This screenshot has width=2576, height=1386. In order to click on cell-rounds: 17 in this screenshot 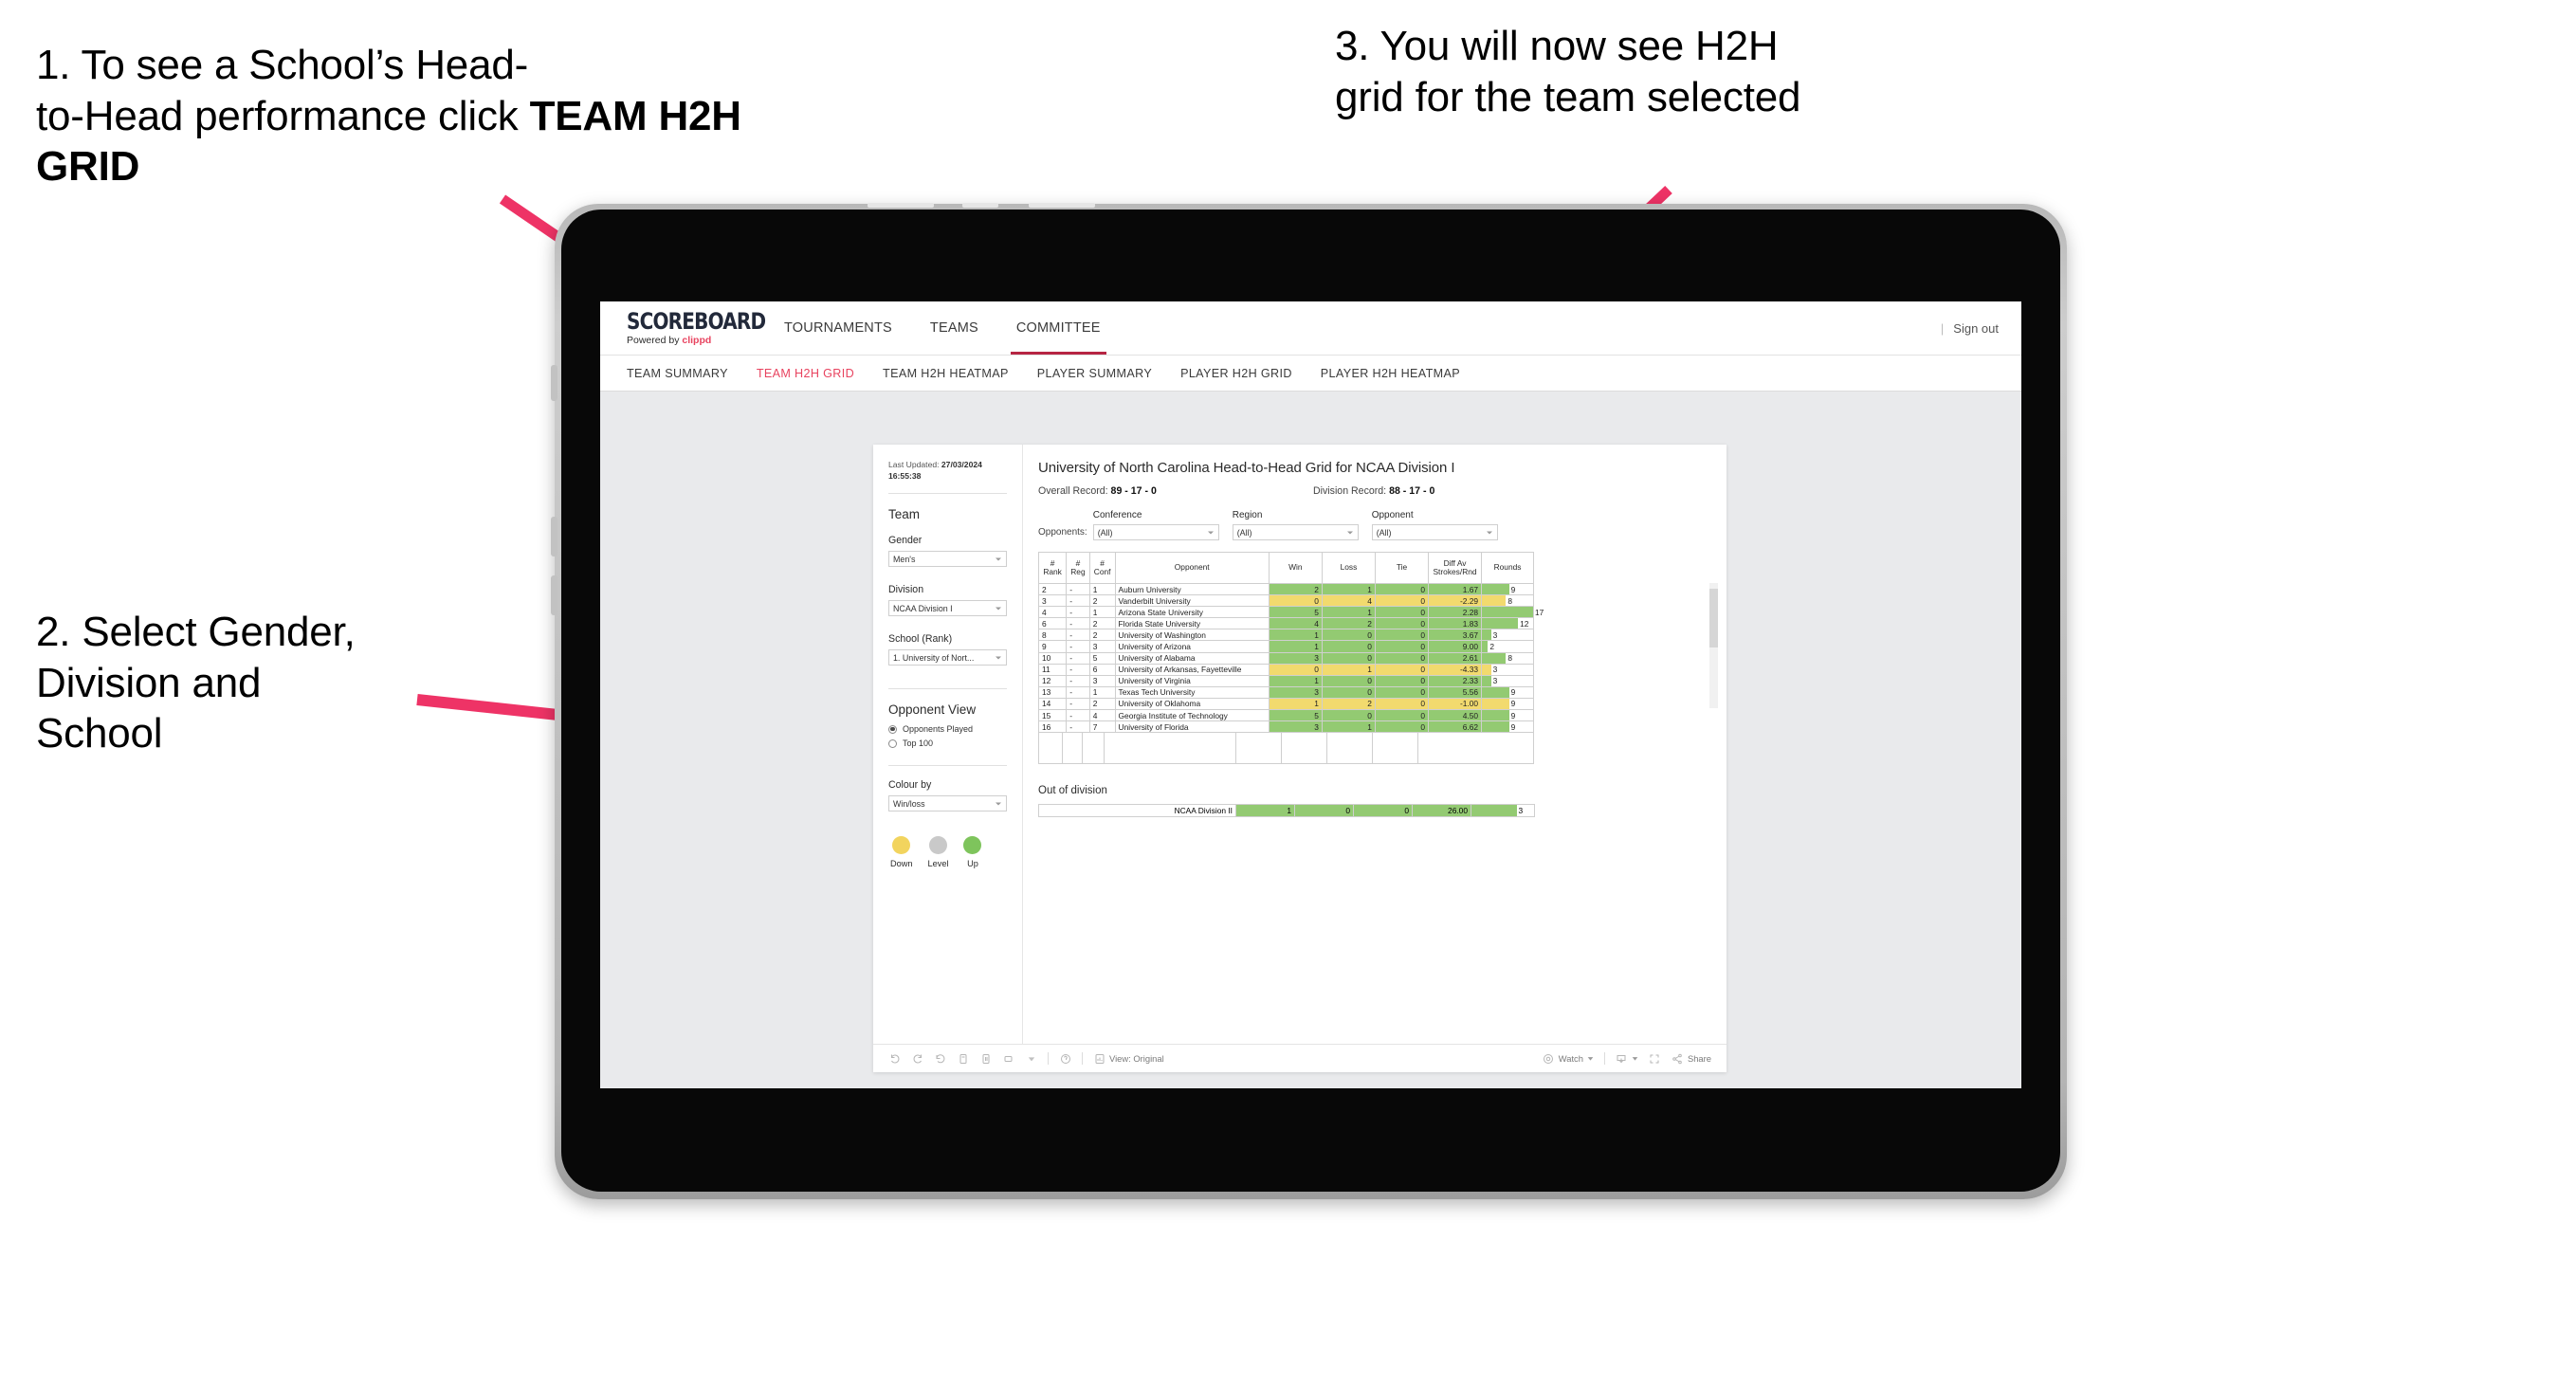, I will do `click(1512, 612)`.